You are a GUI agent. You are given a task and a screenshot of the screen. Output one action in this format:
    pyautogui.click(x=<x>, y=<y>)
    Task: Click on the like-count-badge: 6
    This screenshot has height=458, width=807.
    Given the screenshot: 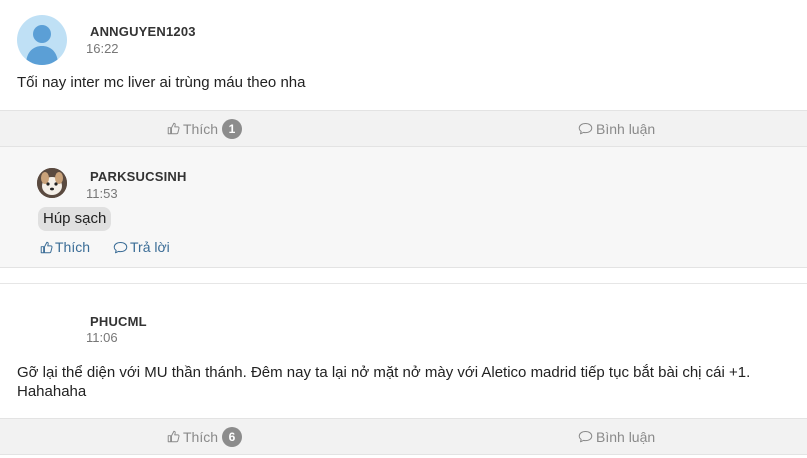 What is the action you would take?
    pyautogui.click(x=232, y=436)
    